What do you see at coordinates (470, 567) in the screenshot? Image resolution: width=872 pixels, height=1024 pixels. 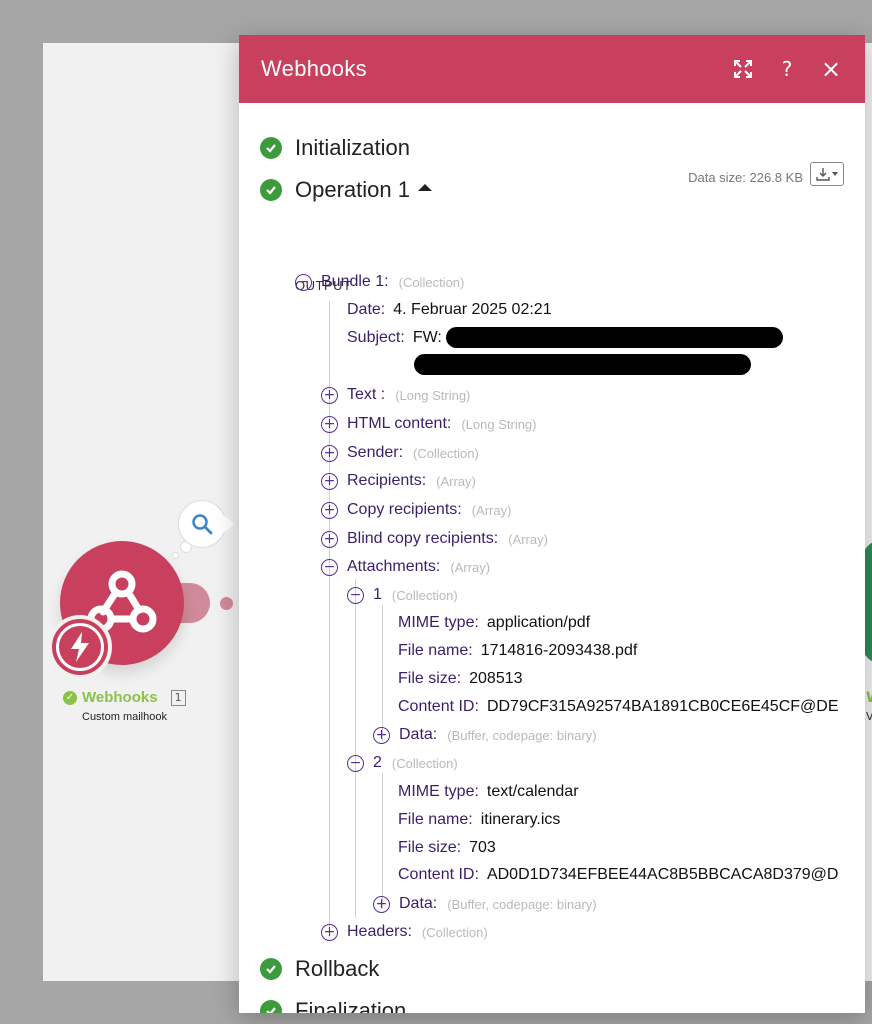 I see `attachments-type: (Array)` at bounding box center [470, 567].